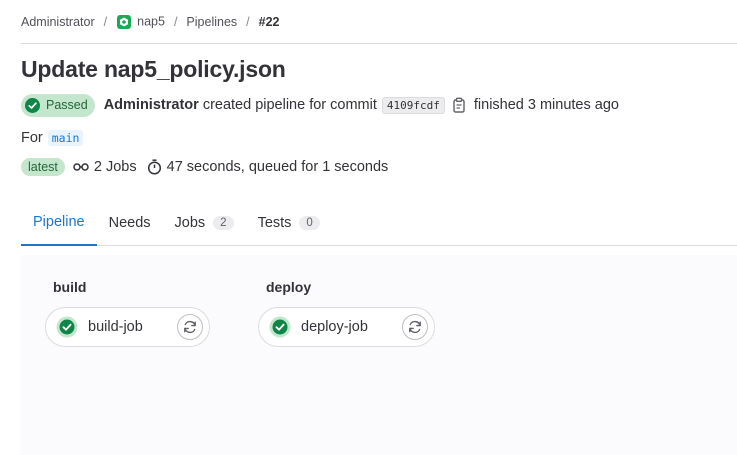 This screenshot has height=455, width=737. What do you see at coordinates (67, 105) in the screenshot?
I see `status-badge-label: Passed` at bounding box center [67, 105].